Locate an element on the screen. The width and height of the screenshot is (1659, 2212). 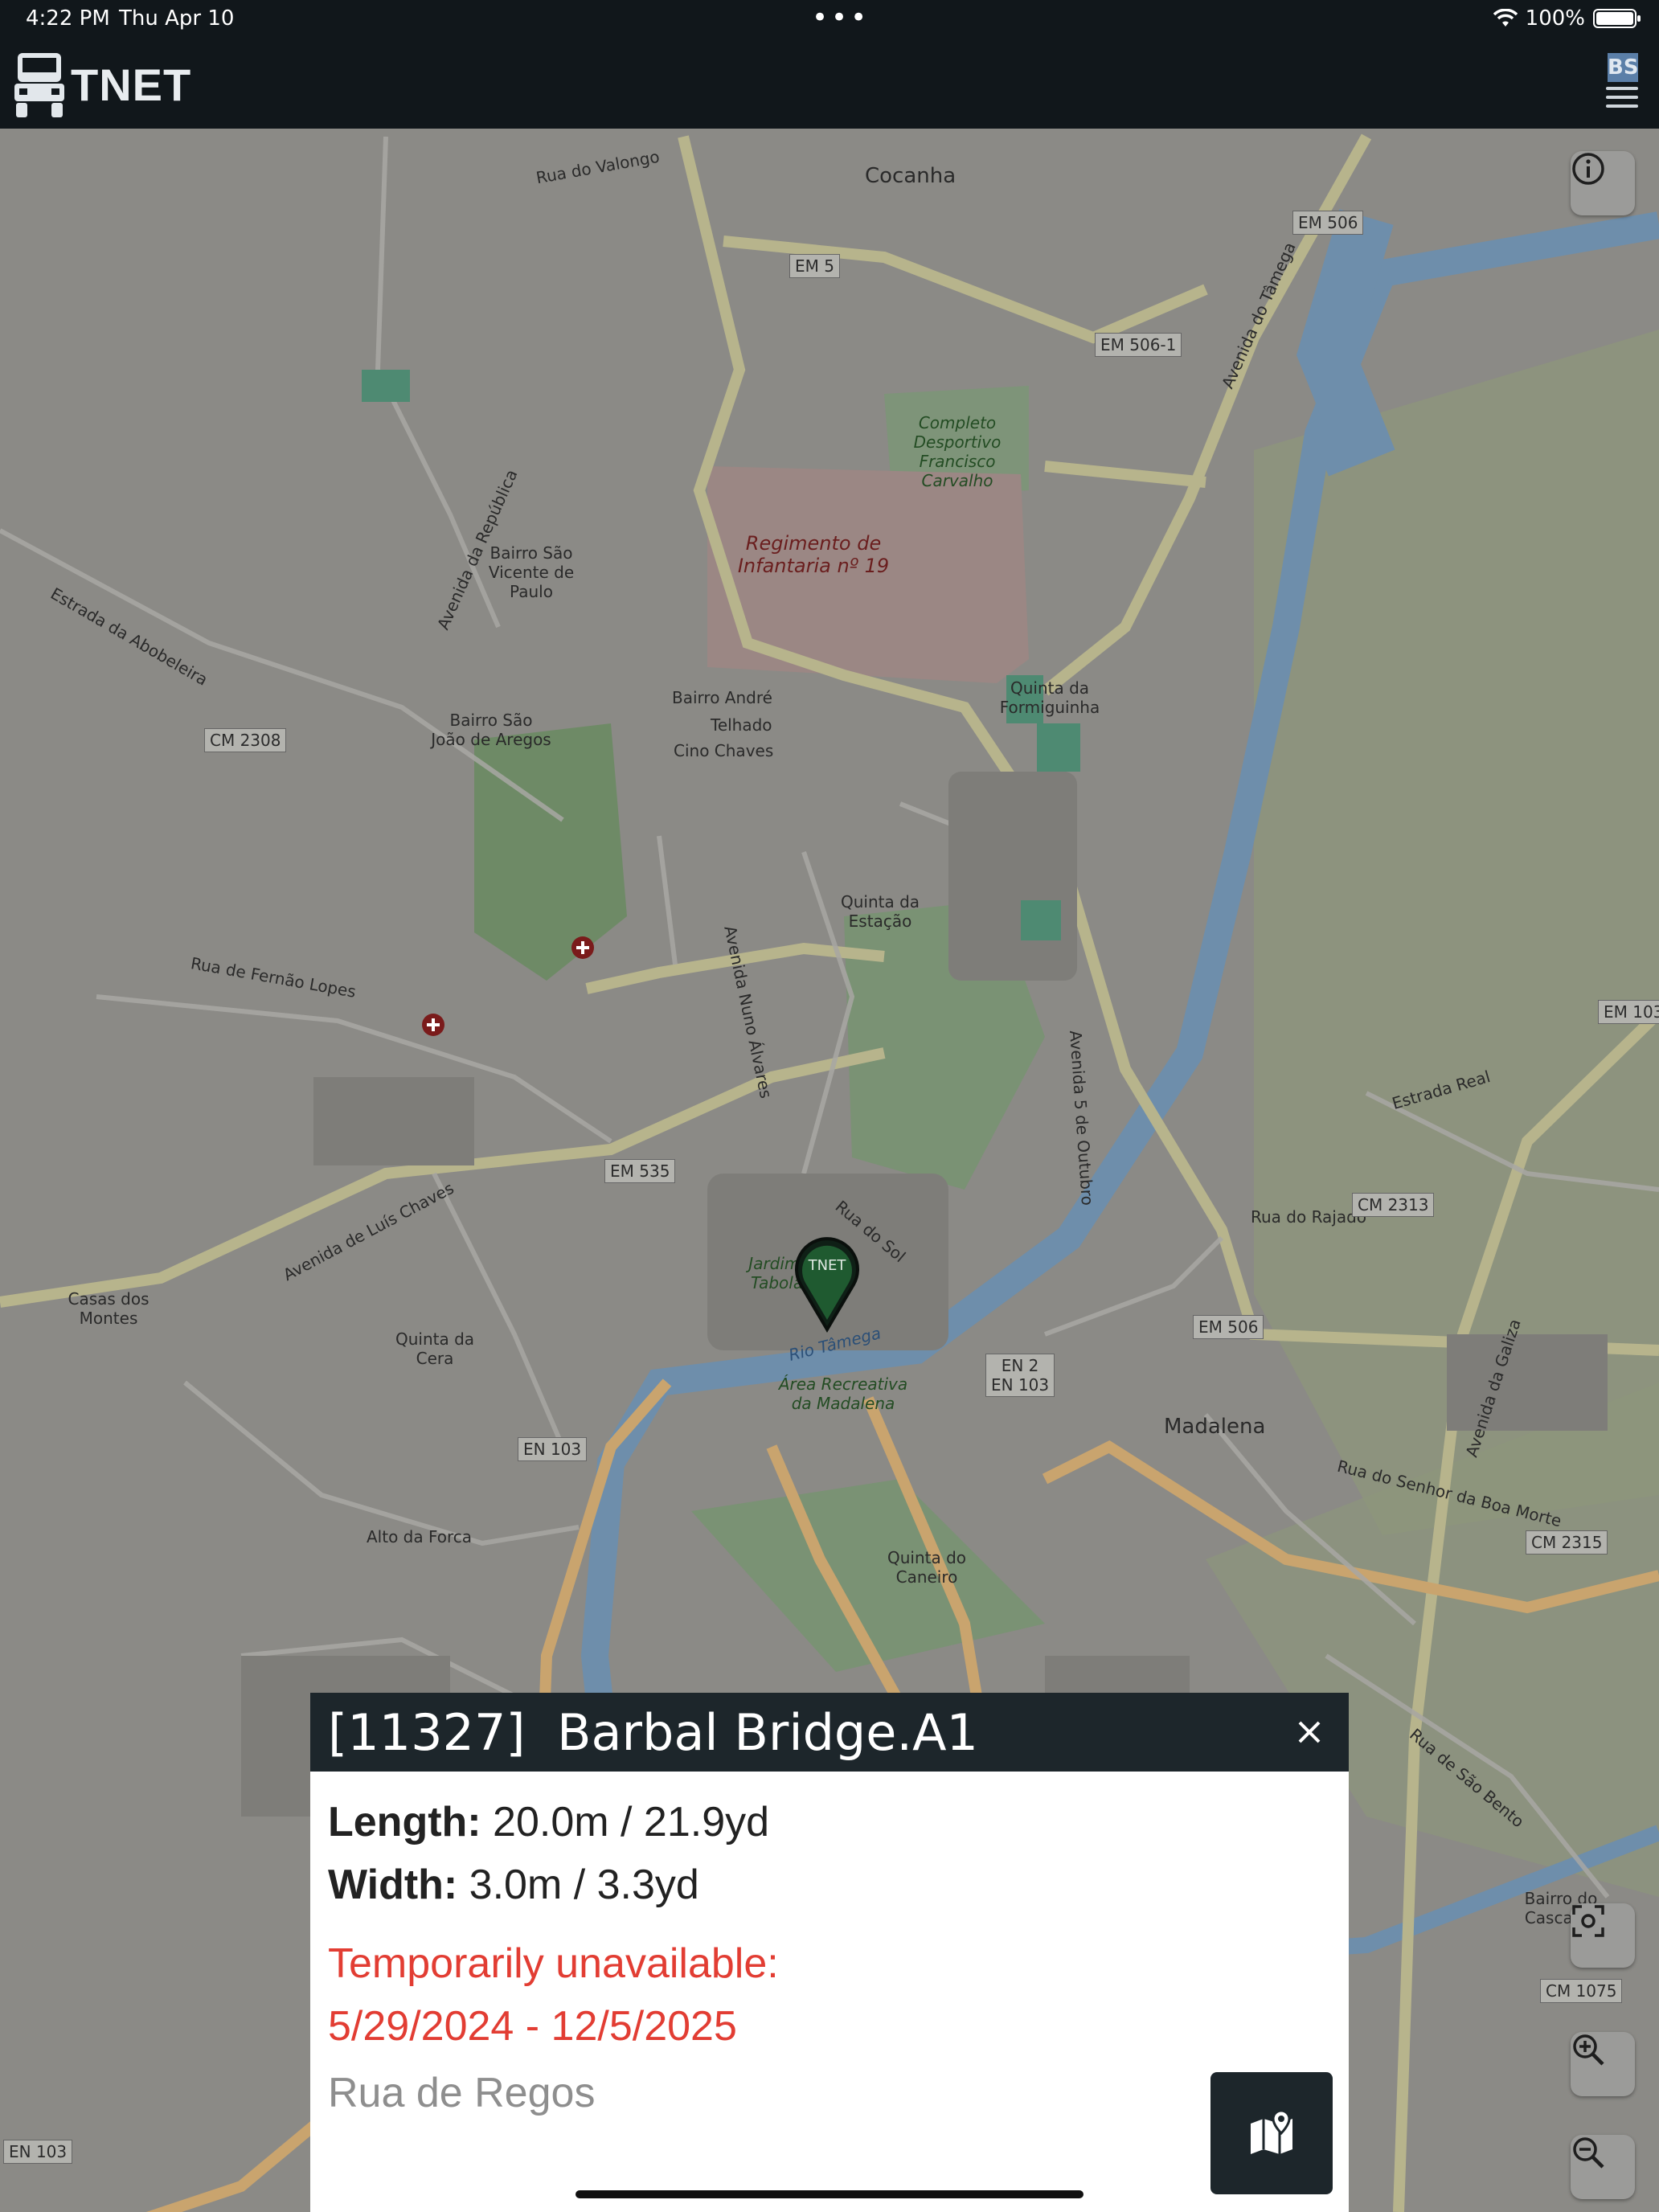
map-label: Casas dos Montes is located at coordinates (109, 1308).